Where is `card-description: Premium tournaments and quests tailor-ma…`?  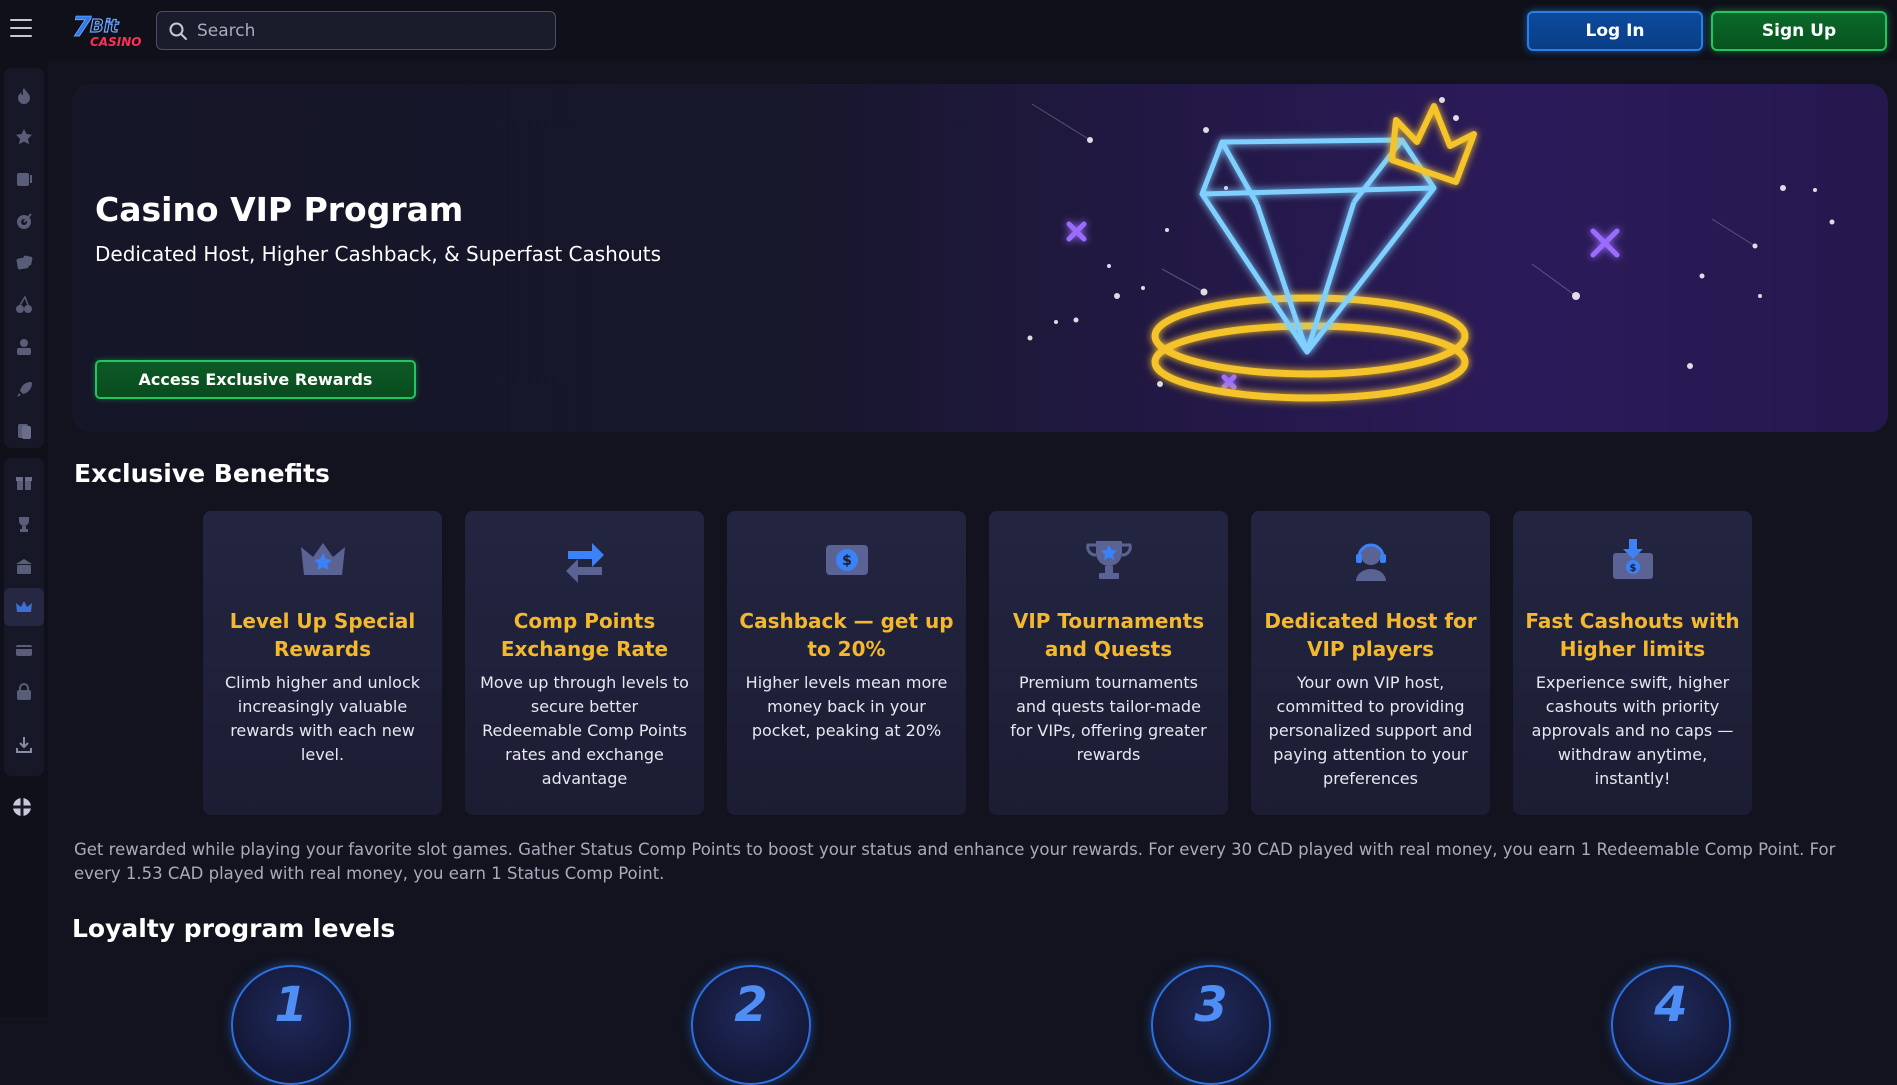
card-description: Premium tournaments and quests tailor-ma… is located at coordinates (1108, 718).